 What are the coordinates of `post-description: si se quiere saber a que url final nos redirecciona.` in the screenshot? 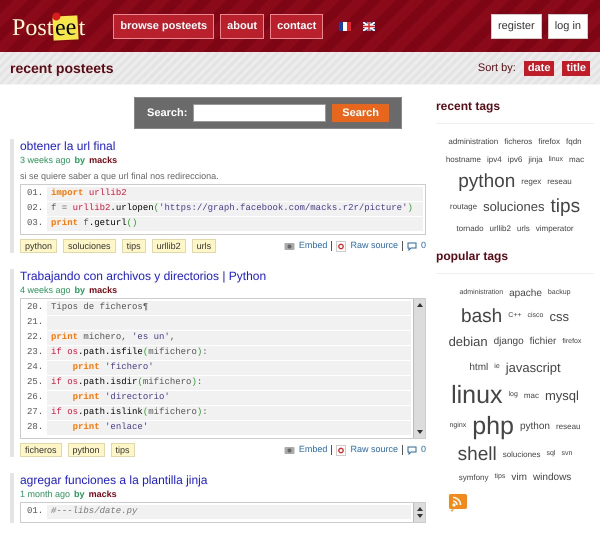 It's located at (120, 176).